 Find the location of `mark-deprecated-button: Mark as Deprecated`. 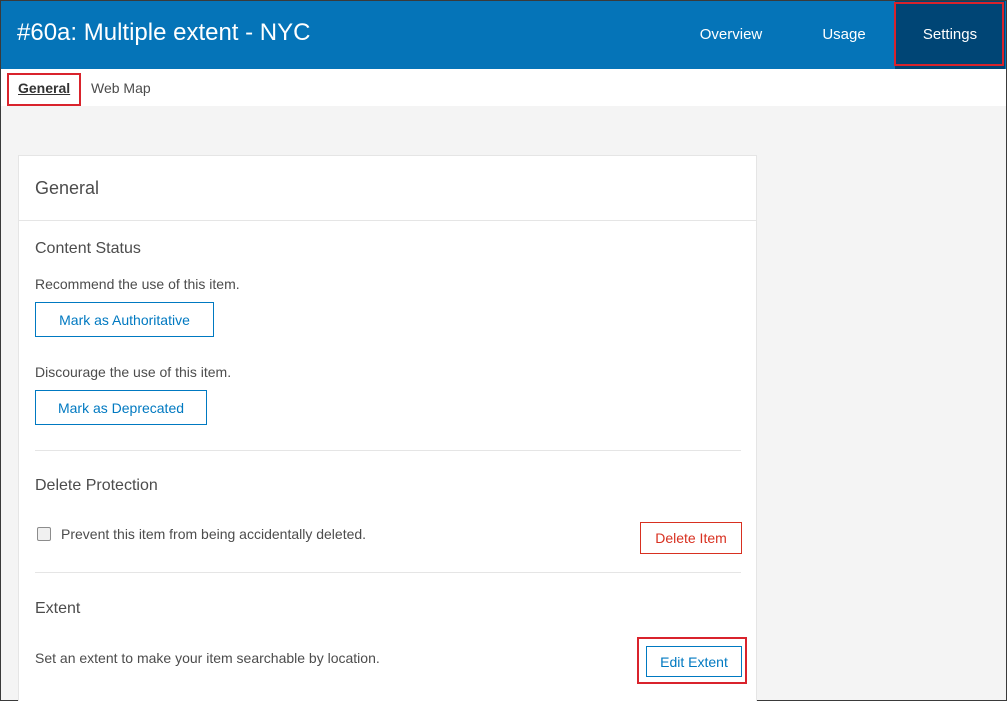

mark-deprecated-button: Mark as Deprecated is located at coordinates (121, 407).